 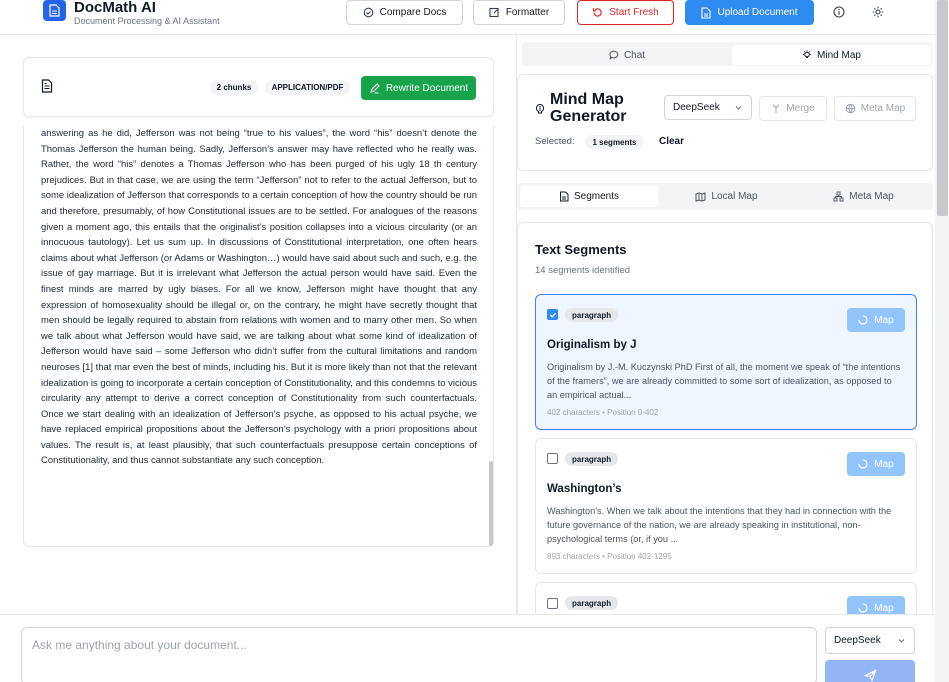 What do you see at coordinates (614, 55) in the screenshot?
I see `chat-icon` at bounding box center [614, 55].